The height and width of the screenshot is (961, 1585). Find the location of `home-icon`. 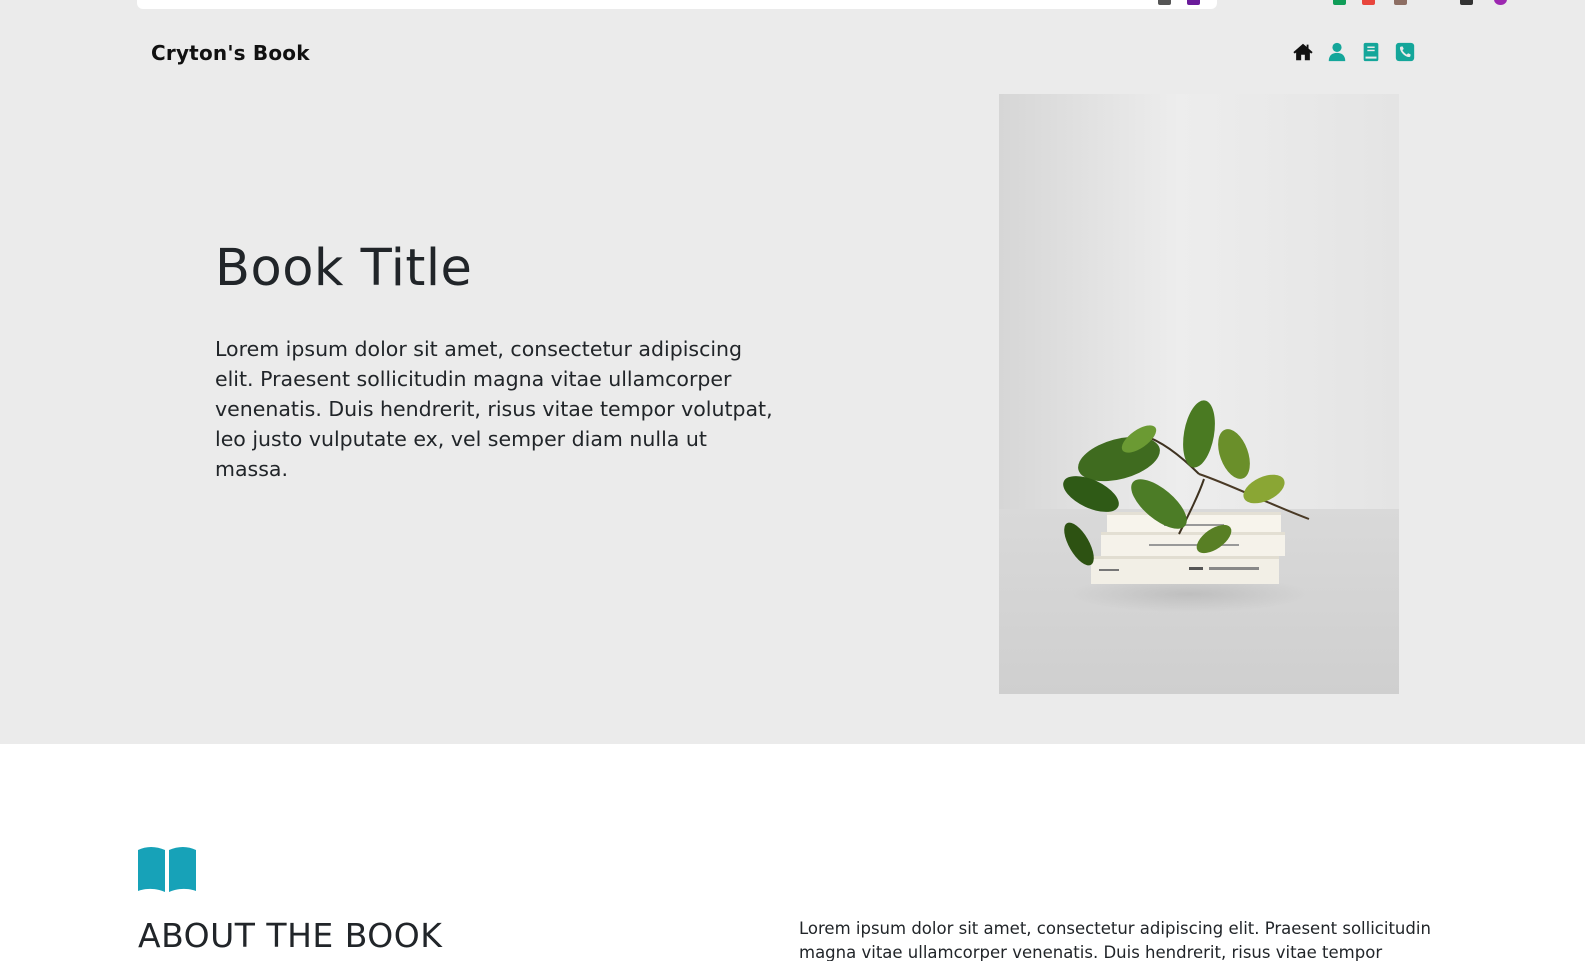

home-icon is located at coordinates (1303, 52).